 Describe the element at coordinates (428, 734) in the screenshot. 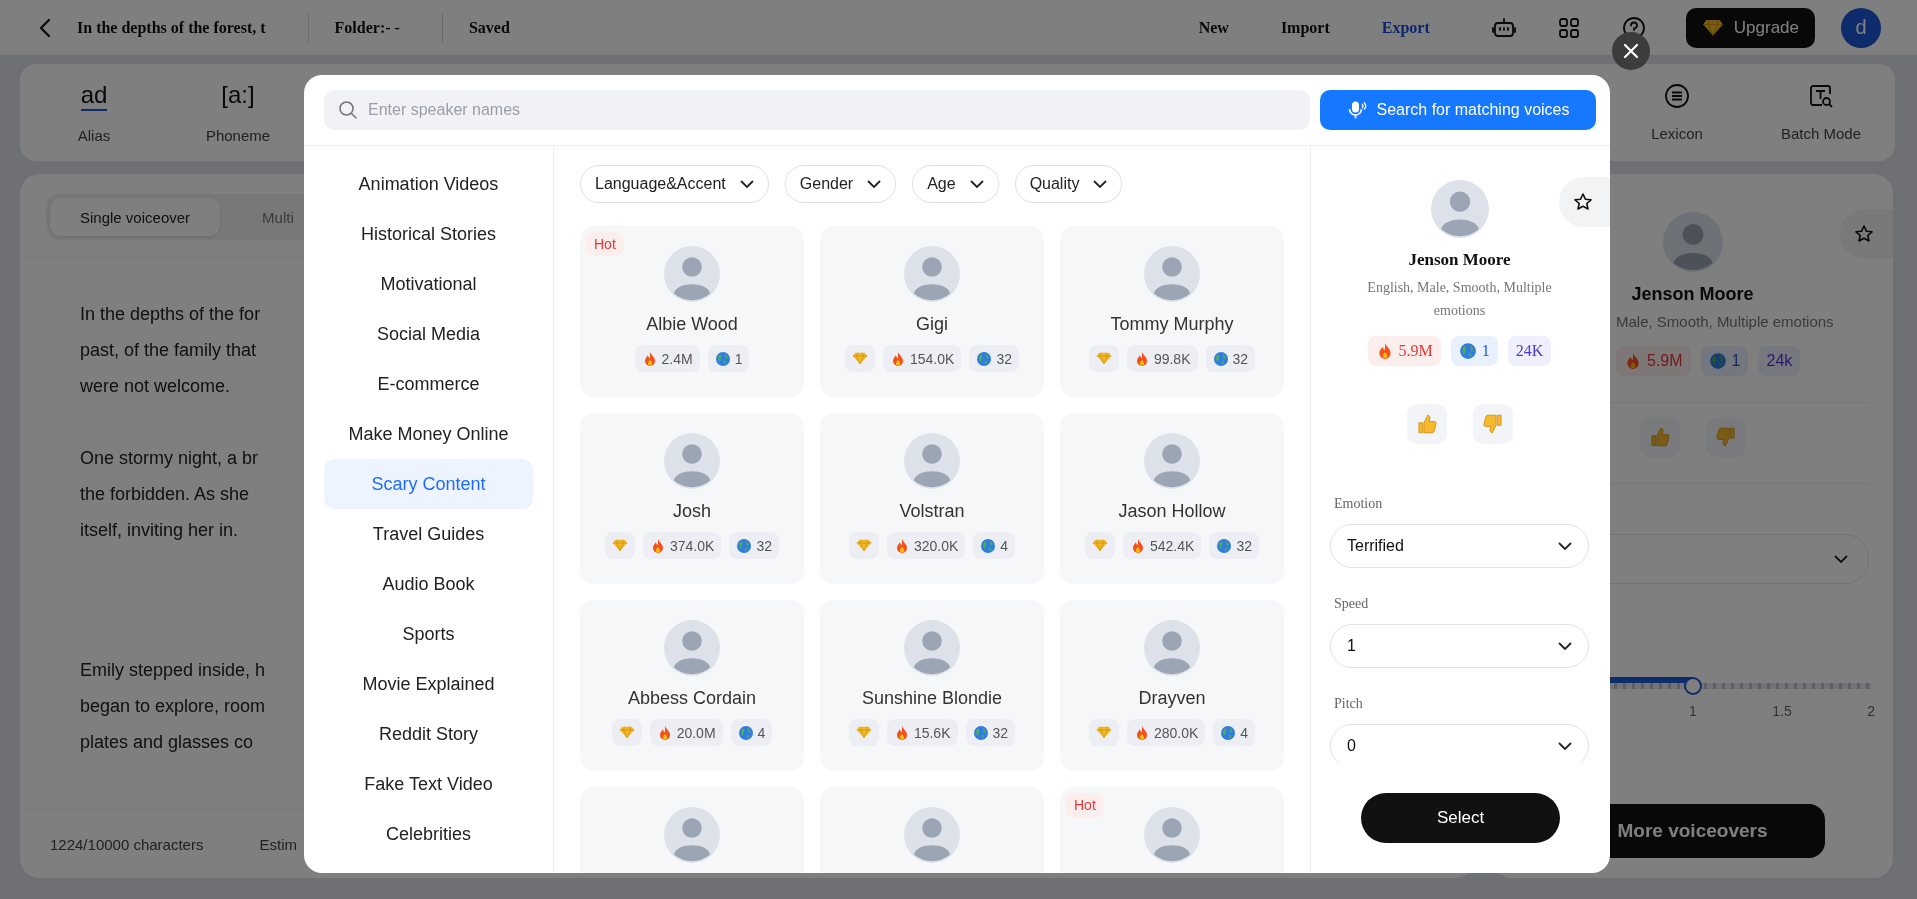

I see `category-item: Reddit Story` at that location.